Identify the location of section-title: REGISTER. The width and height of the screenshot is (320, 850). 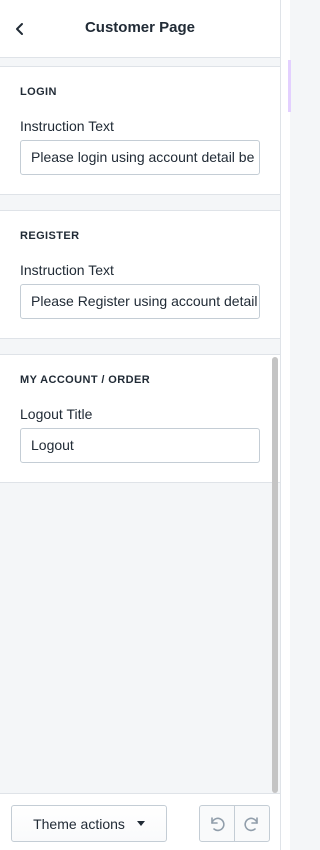
(50, 236).